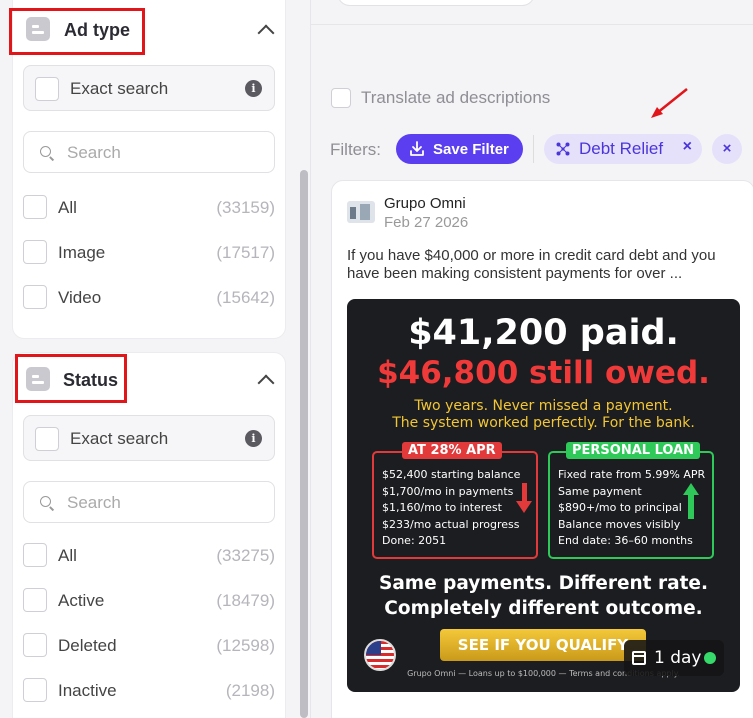 This screenshot has width=753, height=718. What do you see at coordinates (304, 444) in the screenshot?
I see `sidebar-scrollbar` at bounding box center [304, 444].